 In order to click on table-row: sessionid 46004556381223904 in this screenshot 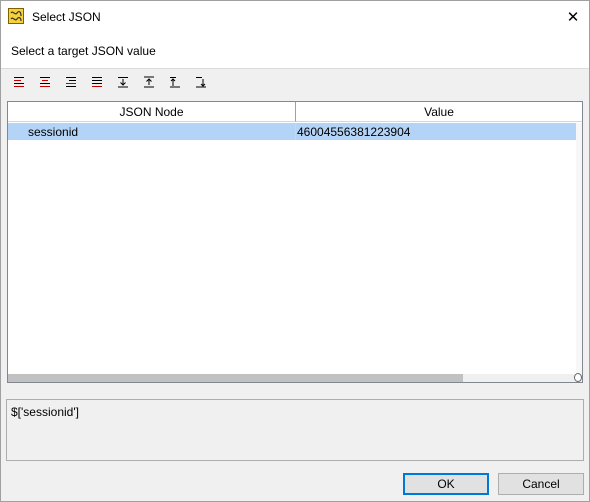, I will do `click(292, 131)`.